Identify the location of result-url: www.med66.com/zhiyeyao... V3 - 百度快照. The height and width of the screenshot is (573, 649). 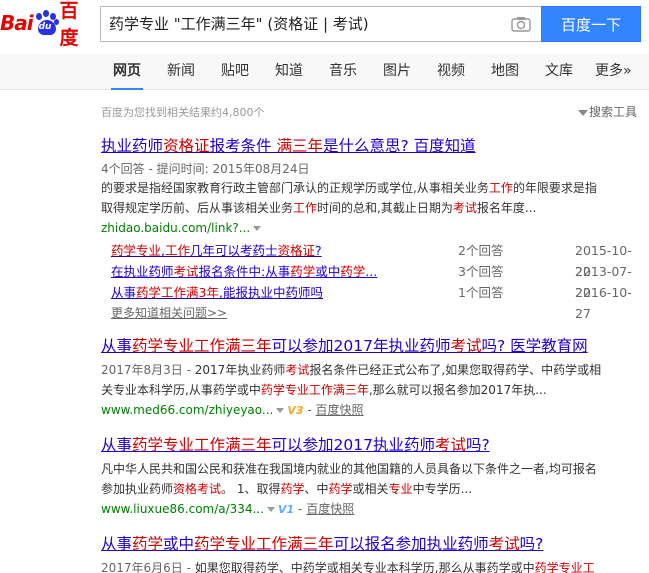
(371, 410).